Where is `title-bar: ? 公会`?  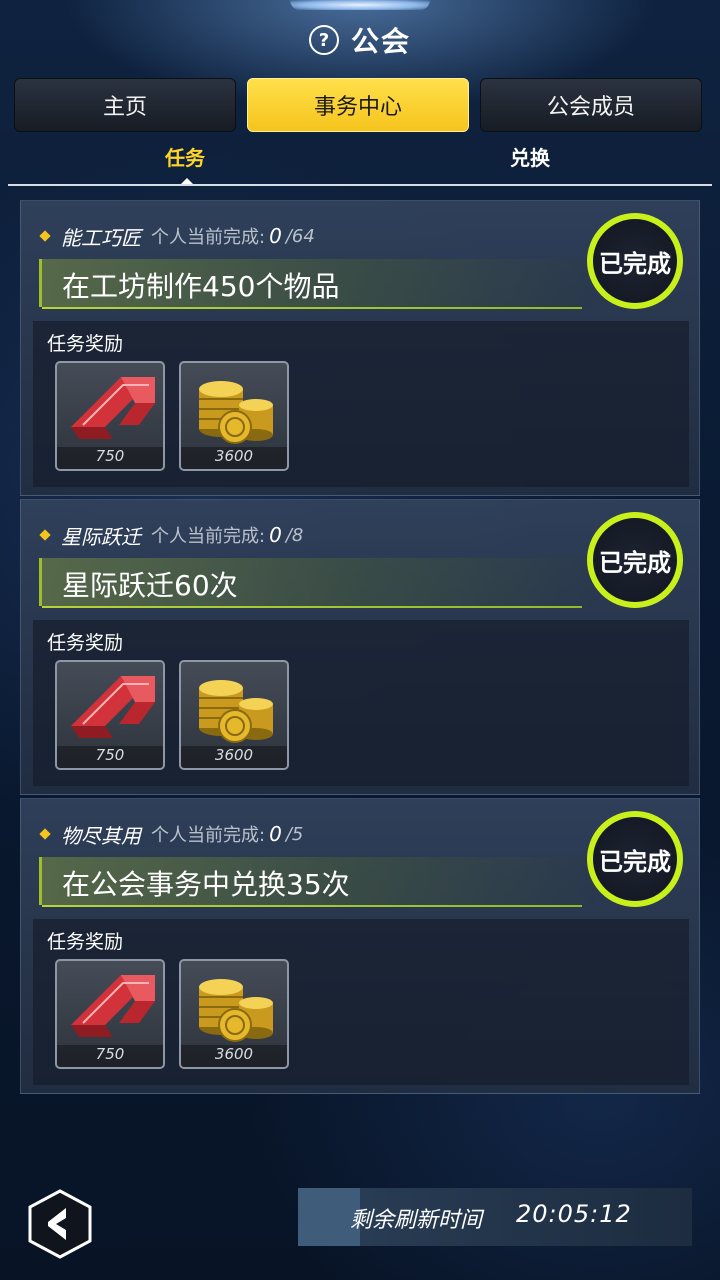
title-bar: ? 公会 is located at coordinates (360, 35).